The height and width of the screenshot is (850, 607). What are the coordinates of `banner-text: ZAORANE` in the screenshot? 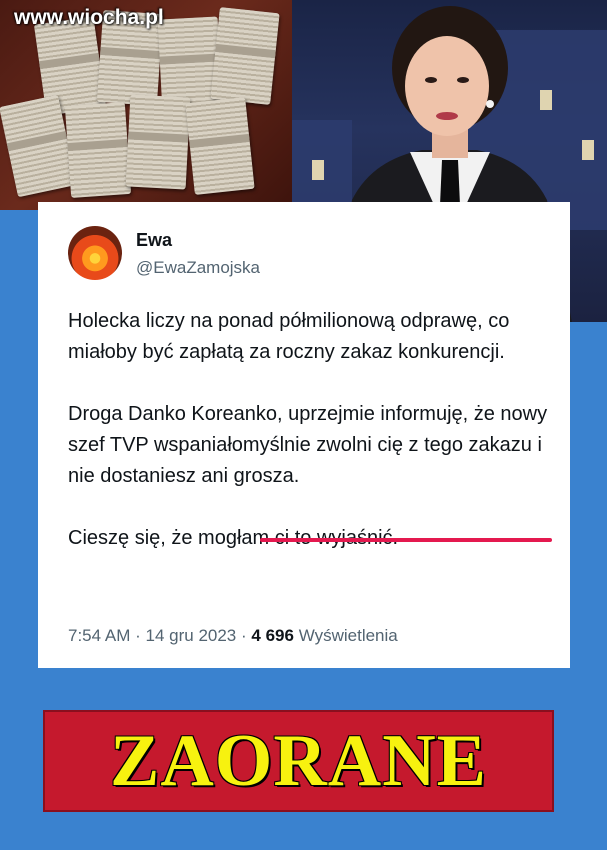 It's located at (298, 760).